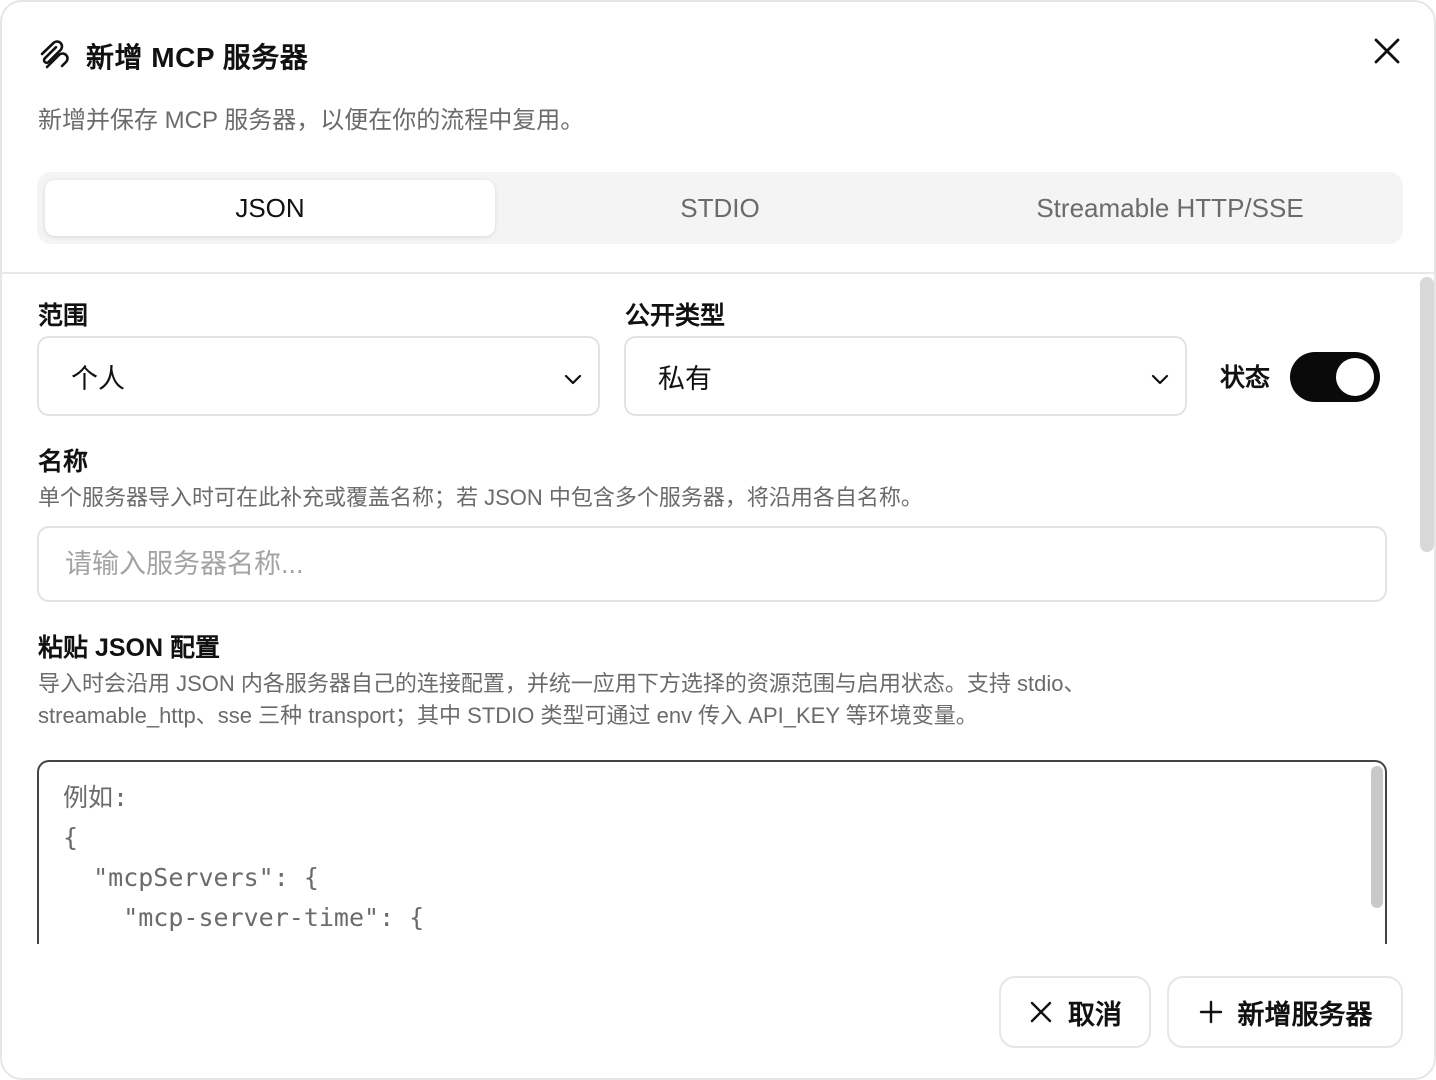  I want to click on scope-select-value: 个人, so click(98, 378).